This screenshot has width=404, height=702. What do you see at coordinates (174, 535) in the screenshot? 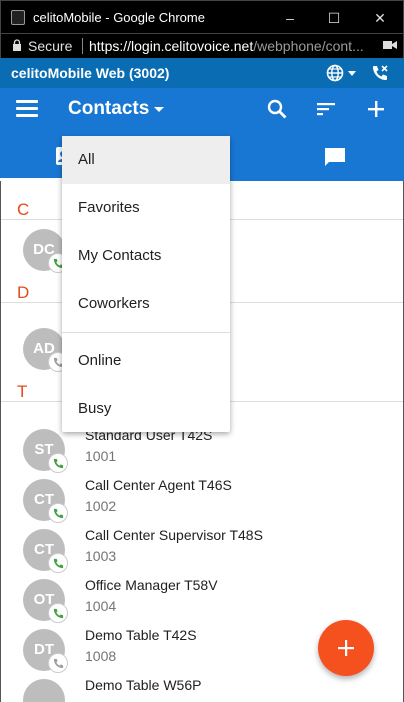
I see `contact-name: Call Center Supervisor T48S` at bounding box center [174, 535].